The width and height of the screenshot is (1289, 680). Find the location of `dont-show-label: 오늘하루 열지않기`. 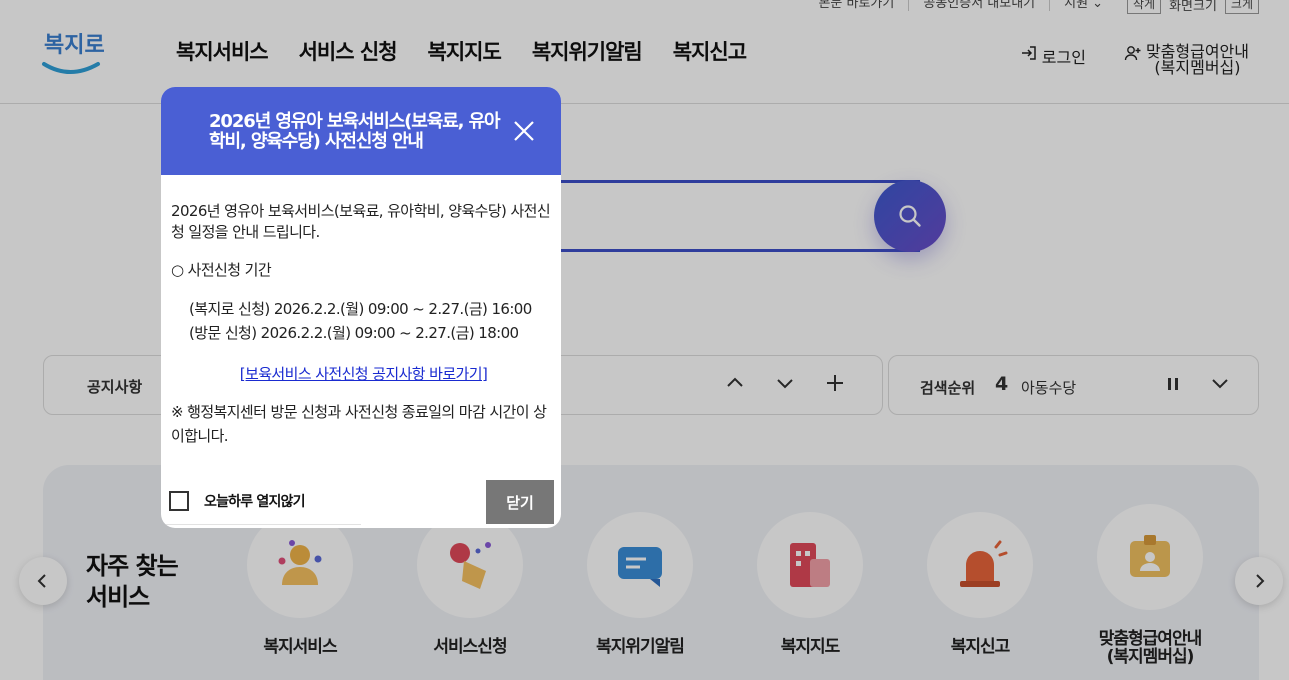

dont-show-label: 오늘하루 열지않기 is located at coordinates (255, 502).